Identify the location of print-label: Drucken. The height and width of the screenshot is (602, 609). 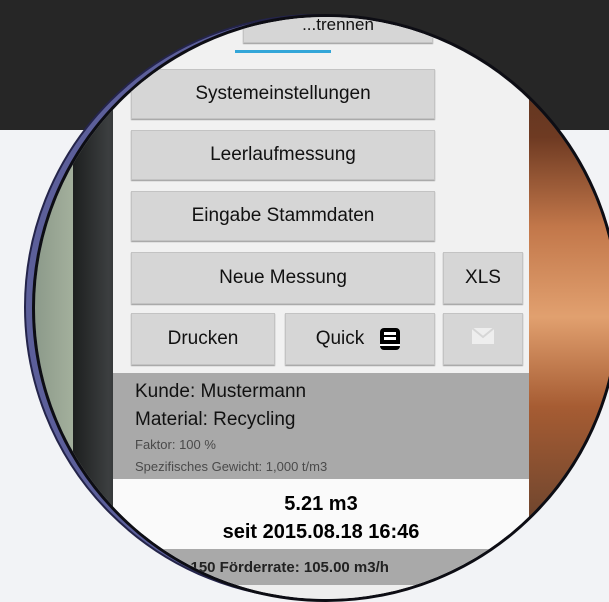
(203, 338).